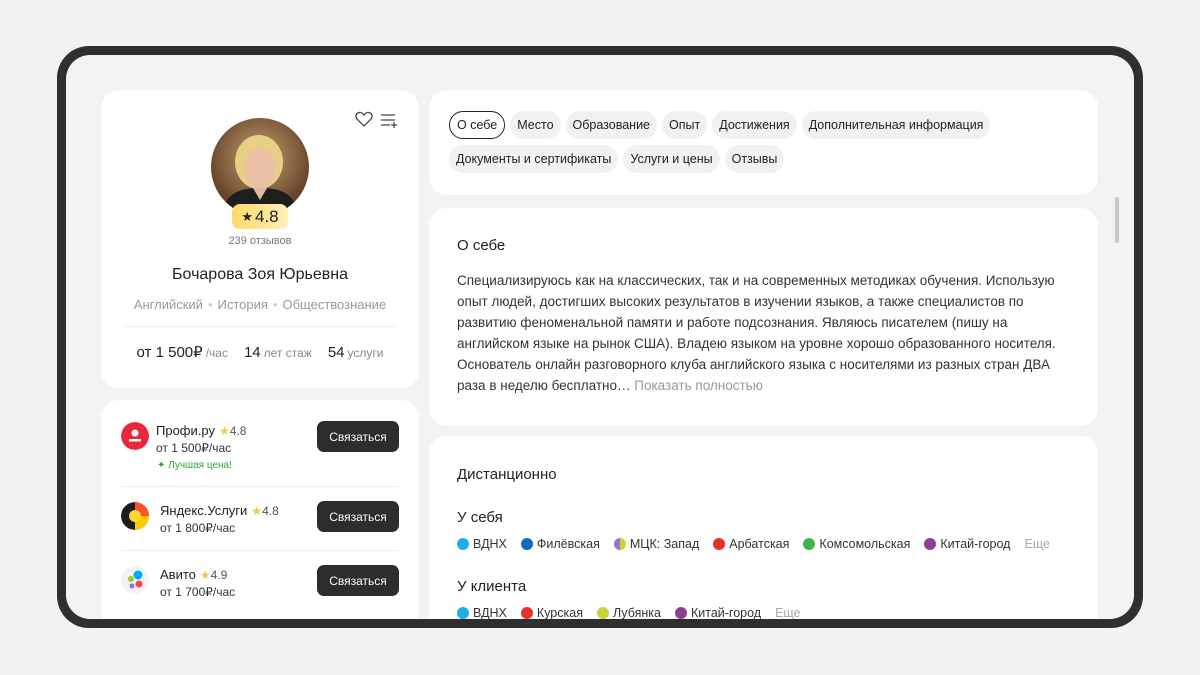 This screenshot has width=1200, height=675. I want to click on offer-price: от 1 500₽/час, so click(194, 448).